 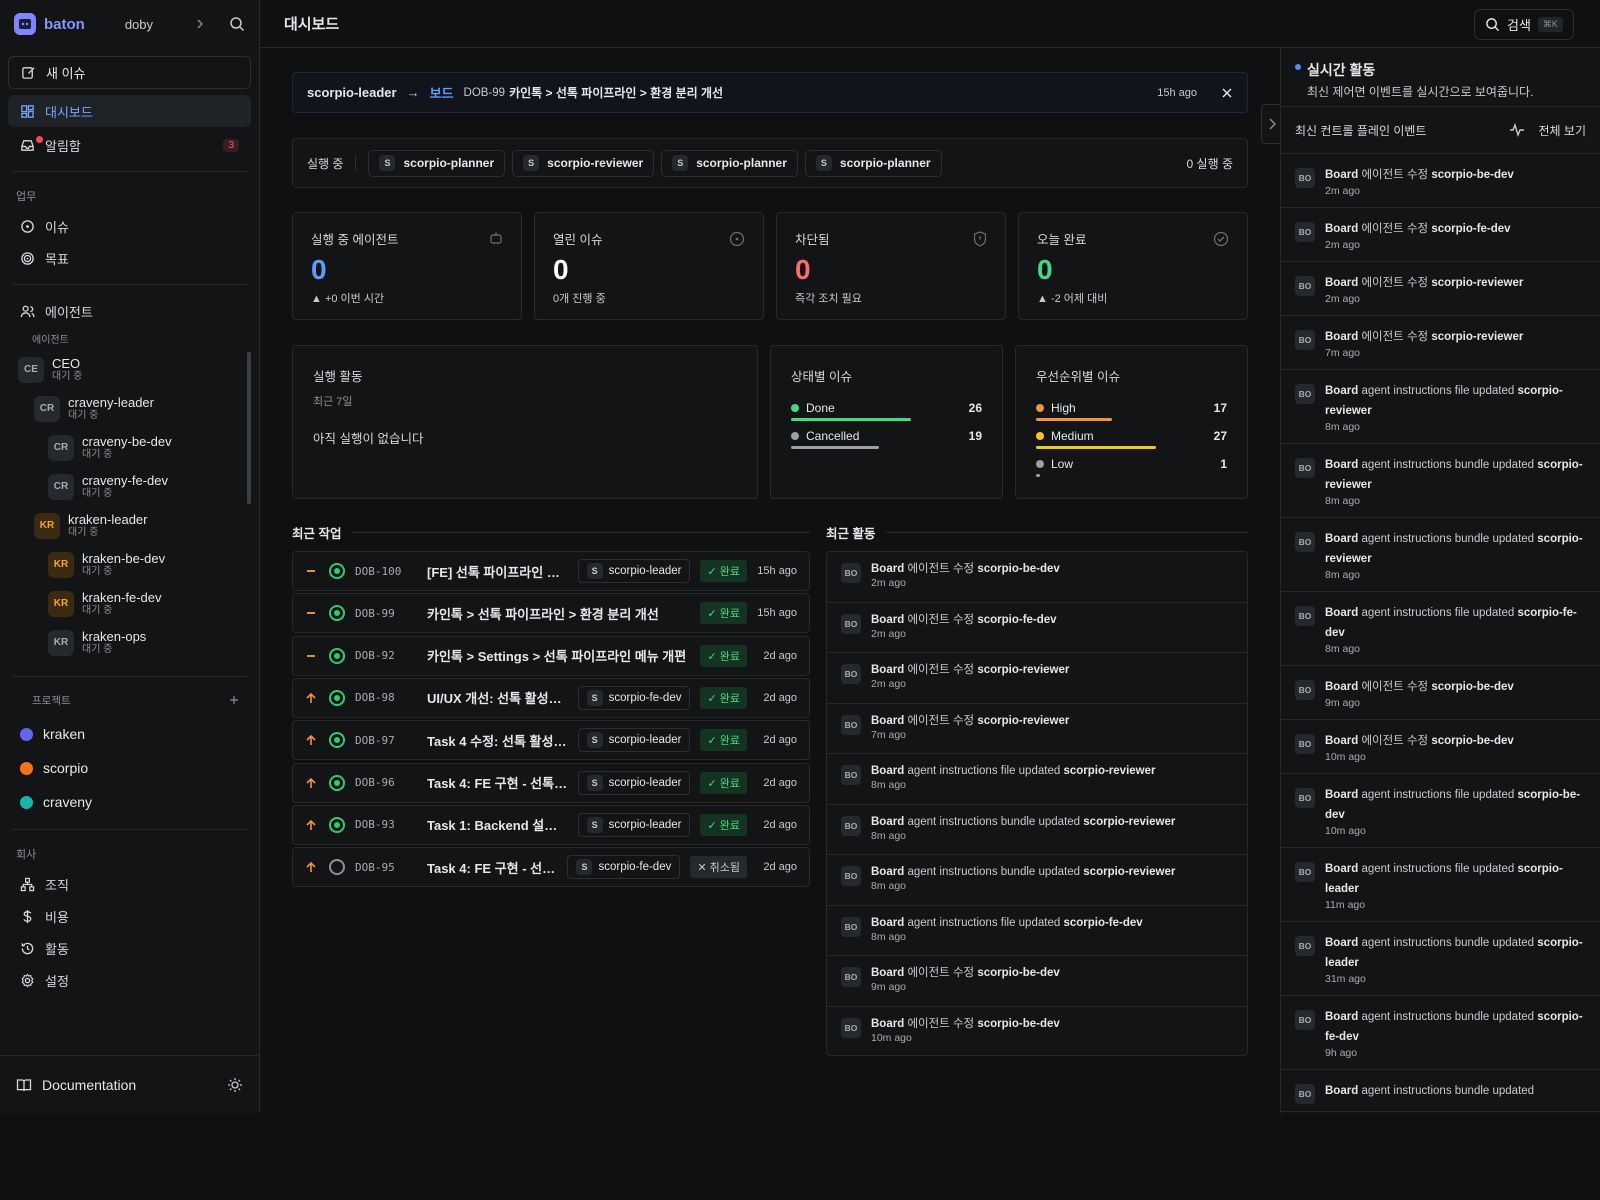 I want to click on running-agent-chip: Sscorpio-reviewer, so click(x=583, y=163).